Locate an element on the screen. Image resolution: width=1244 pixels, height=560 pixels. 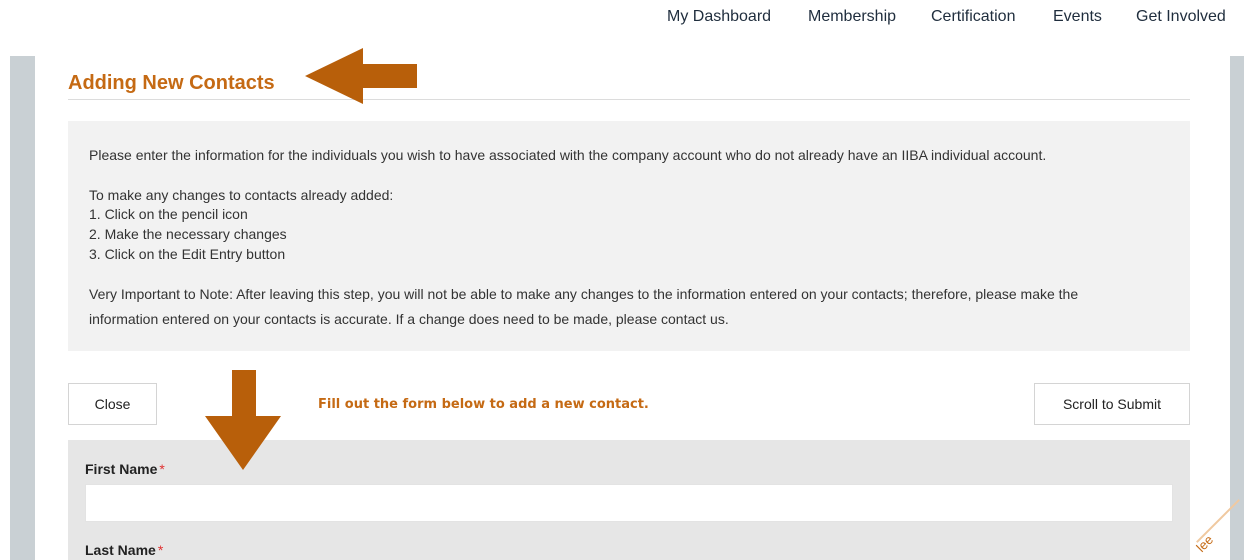
corner-badge-text: lee is located at coordinates (1205, 543).